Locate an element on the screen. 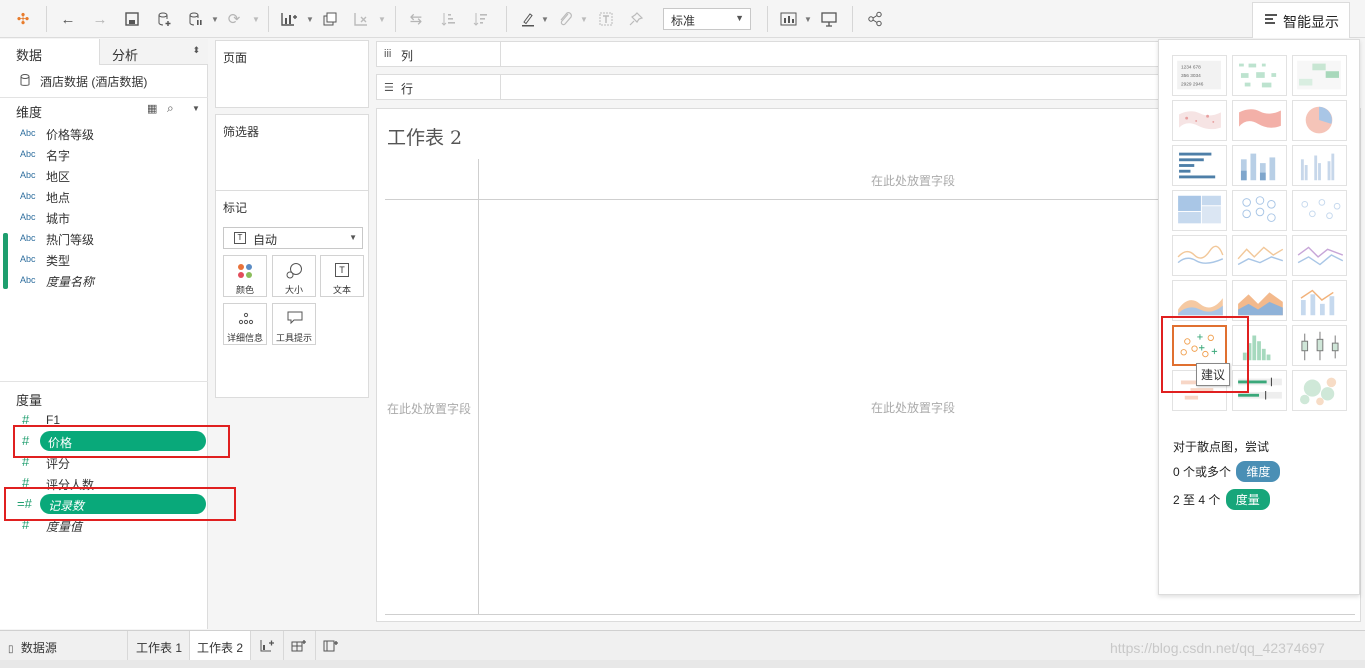 Image resolution: width=1365 pixels, height=668 pixels. chart-type-dual-lines is located at coordinates (1319, 255).